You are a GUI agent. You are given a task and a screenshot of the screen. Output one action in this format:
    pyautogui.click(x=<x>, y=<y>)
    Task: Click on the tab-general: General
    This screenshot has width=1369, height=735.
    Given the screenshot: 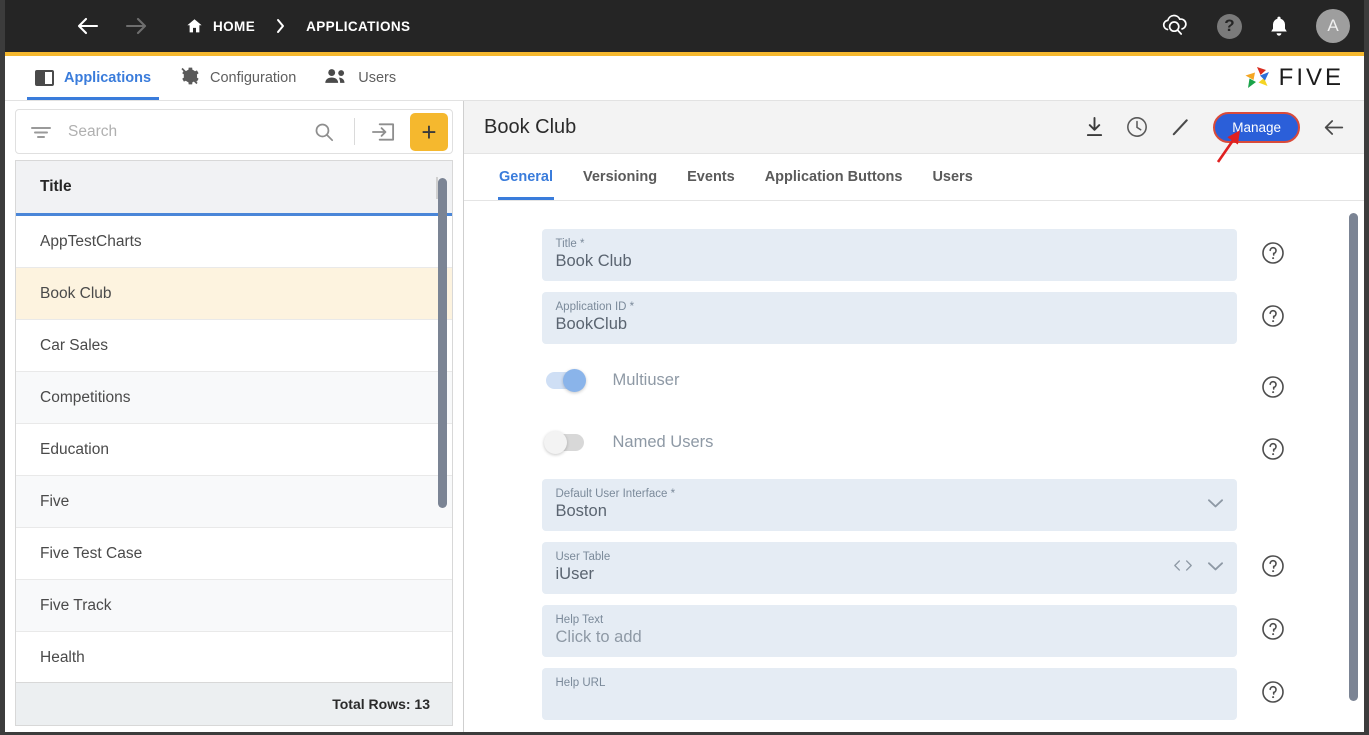 What is the action you would take?
    pyautogui.click(x=526, y=177)
    